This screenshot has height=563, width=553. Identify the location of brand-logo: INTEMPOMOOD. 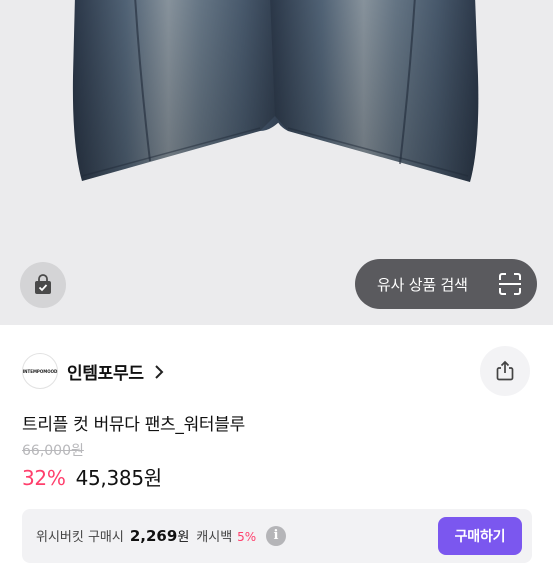
(40, 371).